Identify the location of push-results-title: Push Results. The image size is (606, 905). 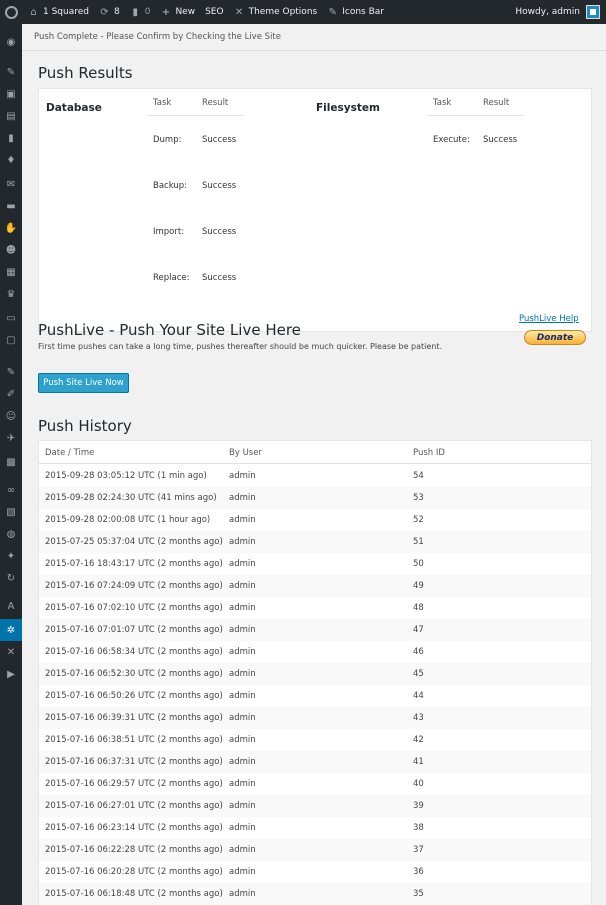
(85, 73).